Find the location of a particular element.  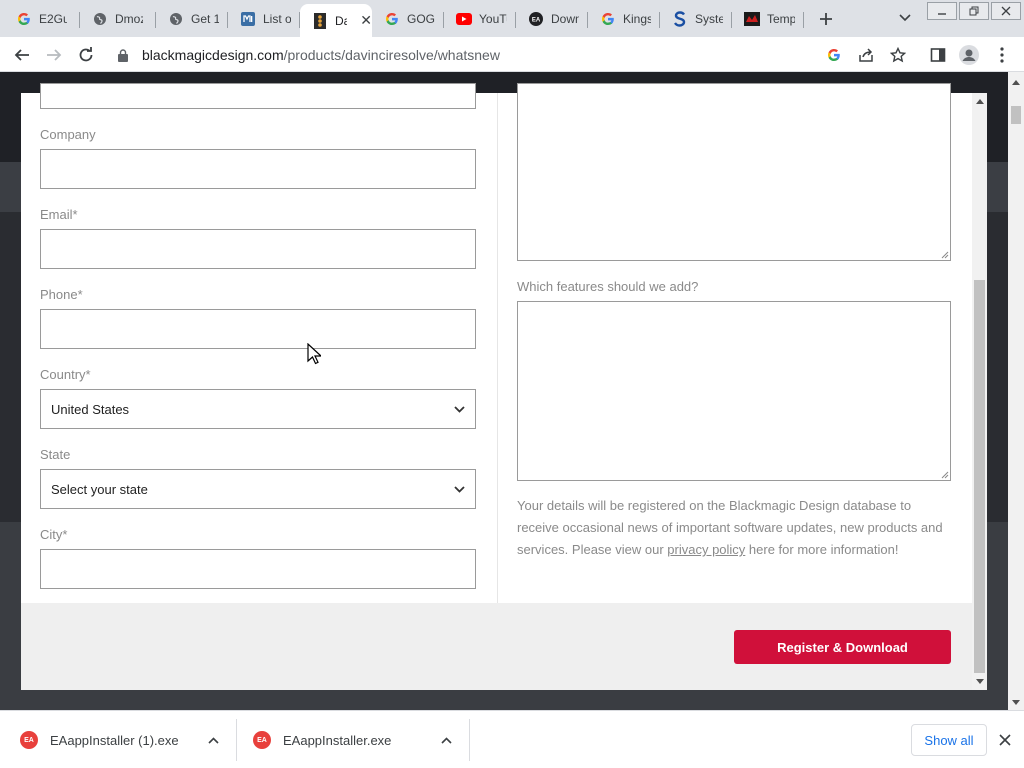

download-item: EA EAappInstaller.exe is located at coordinates (353, 739).